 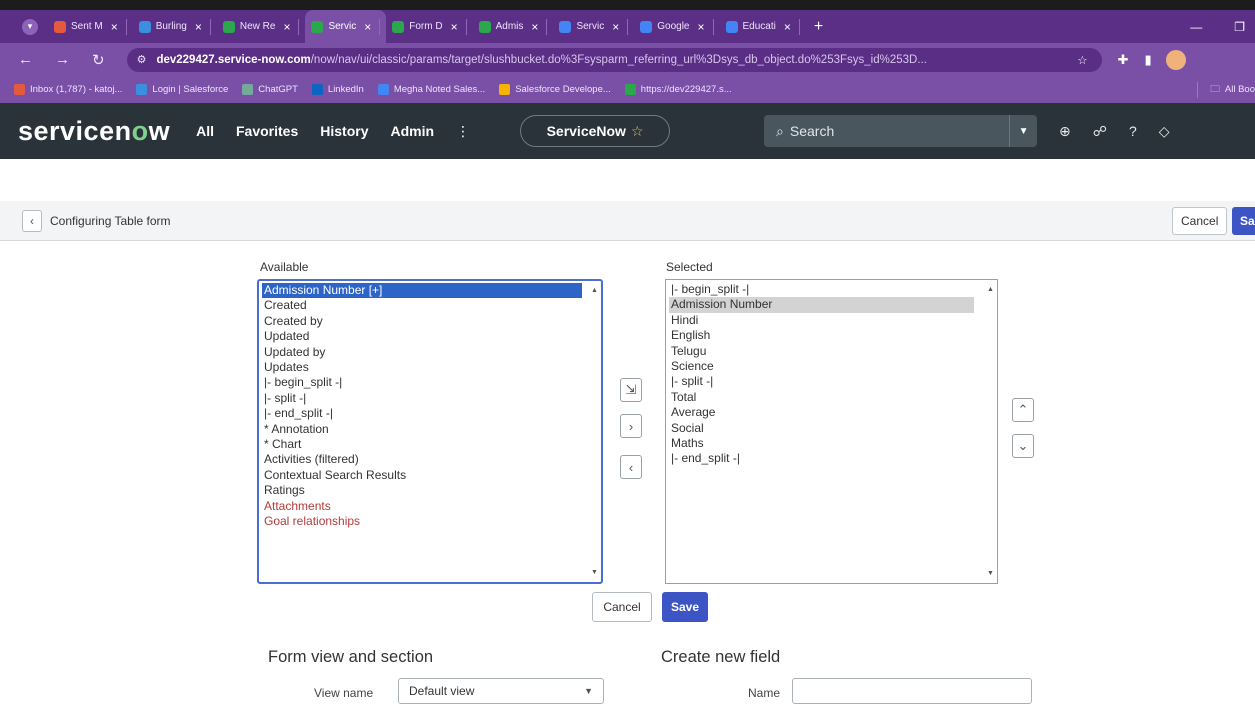 What do you see at coordinates (463, 131) in the screenshot?
I see `nav-more-menu: ⋮` at bounding box center [463, 131].